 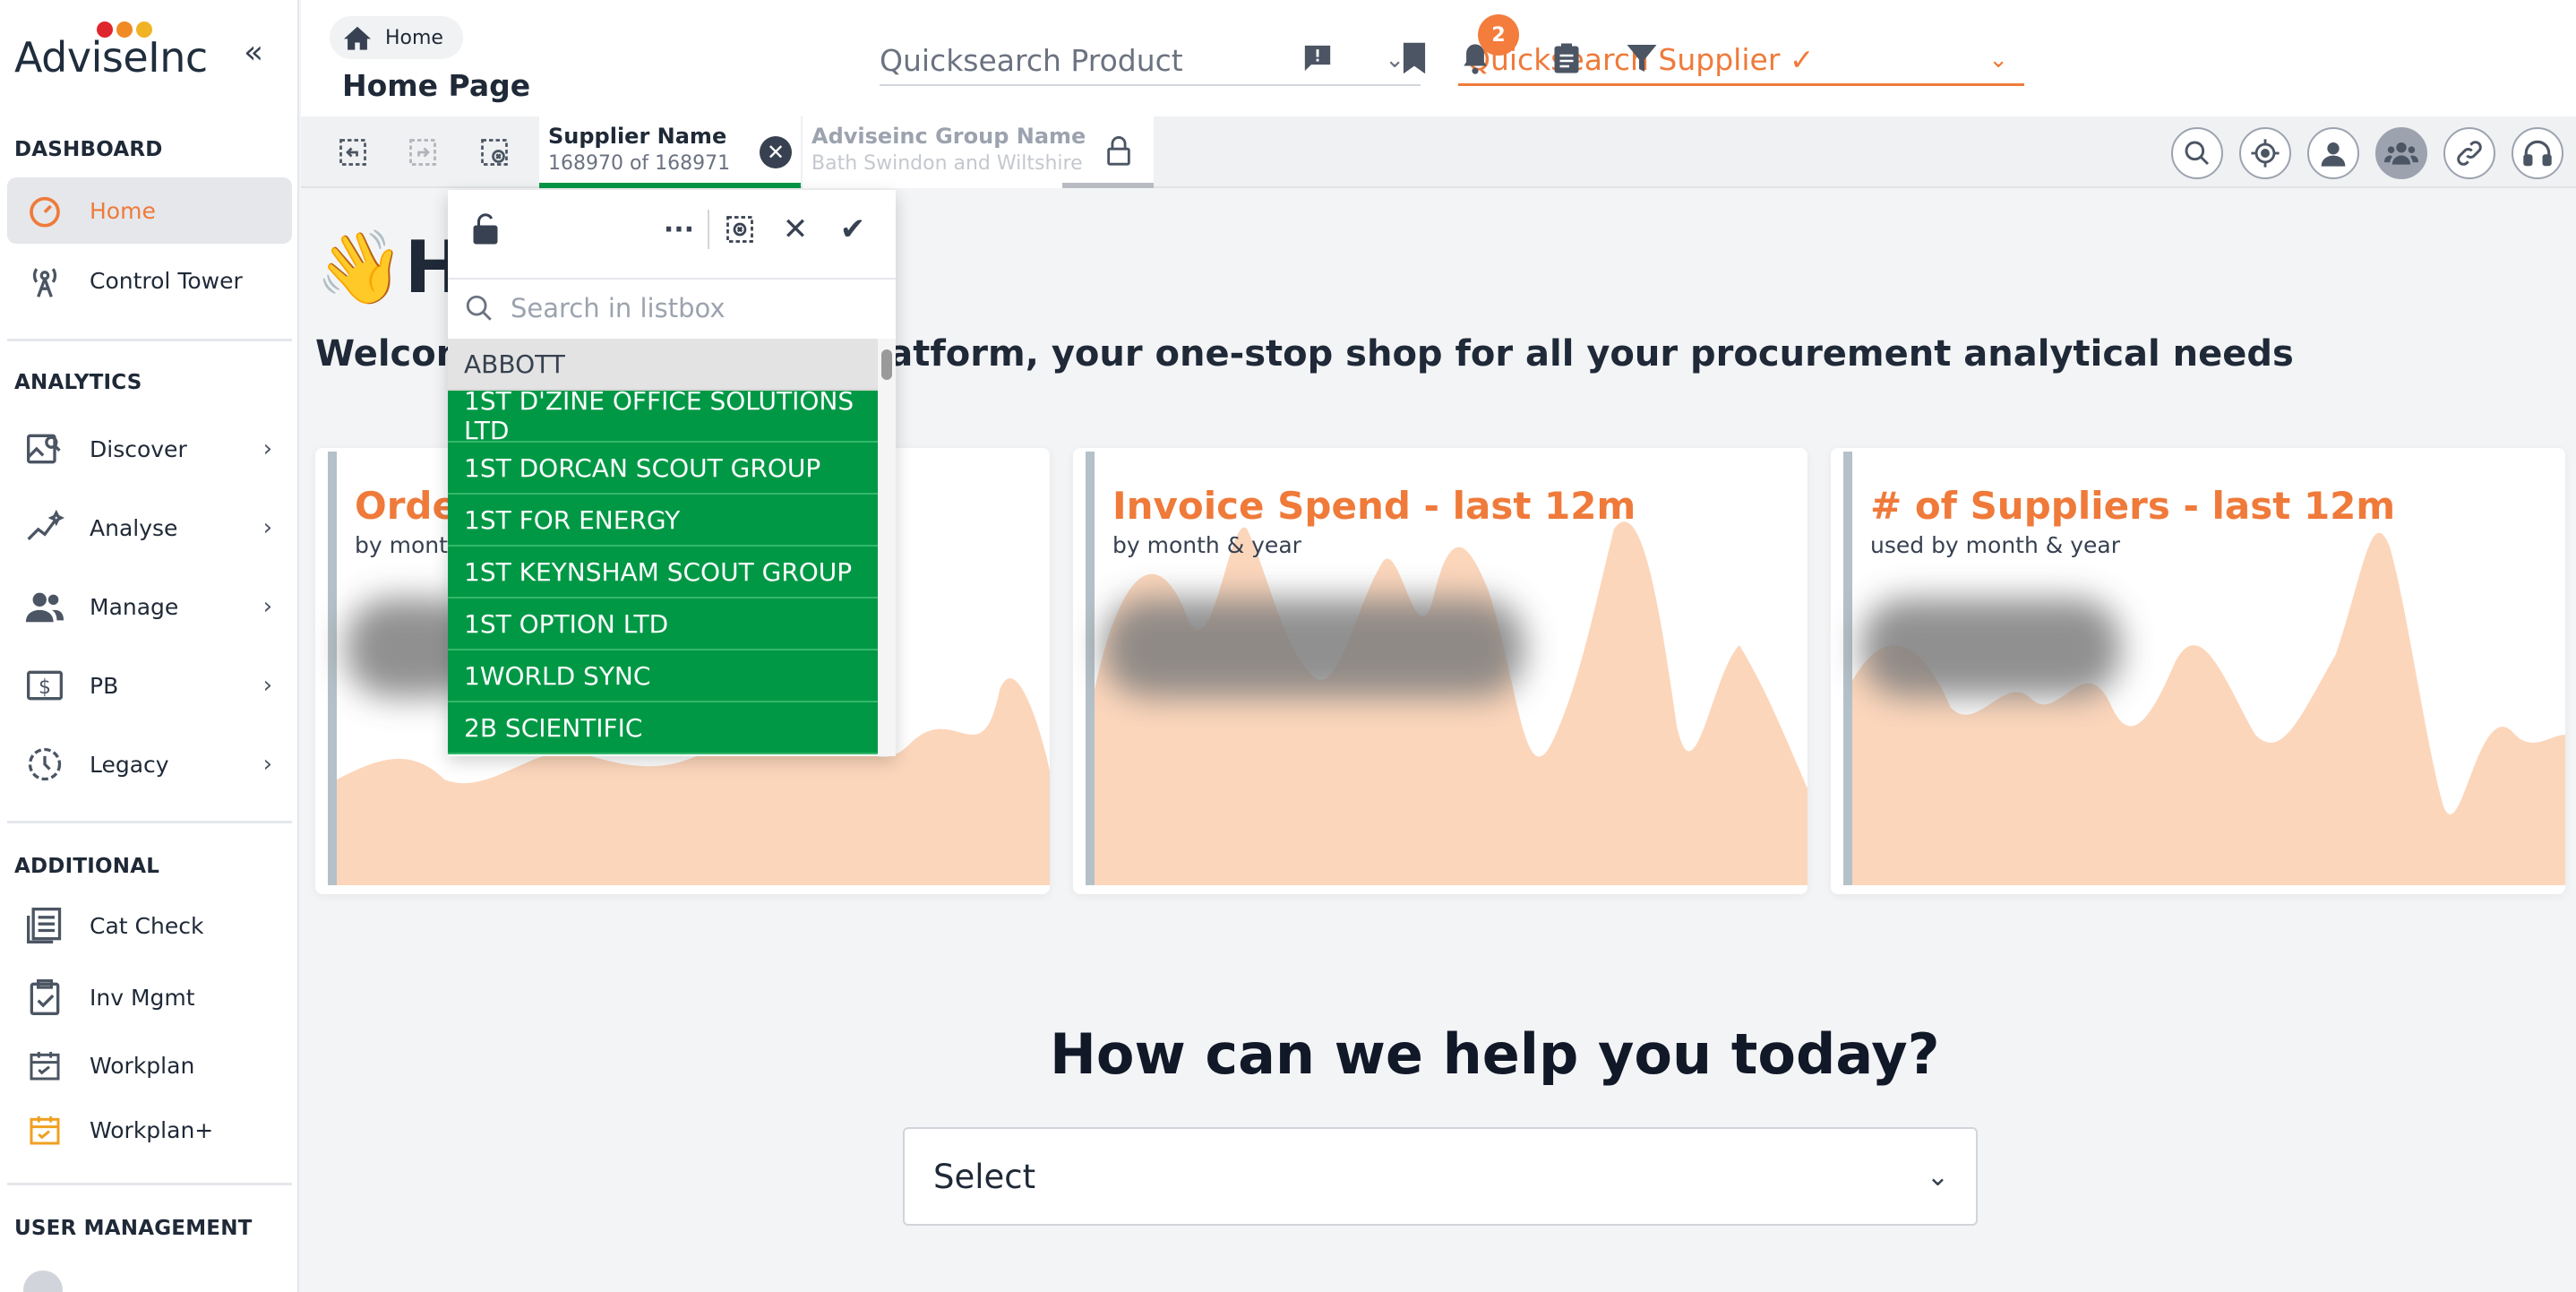 What do you see at coordinates (852, 229) in the screenshot?
I see `confirm-selection-icon: ✔` at bounding box center [852, 229].